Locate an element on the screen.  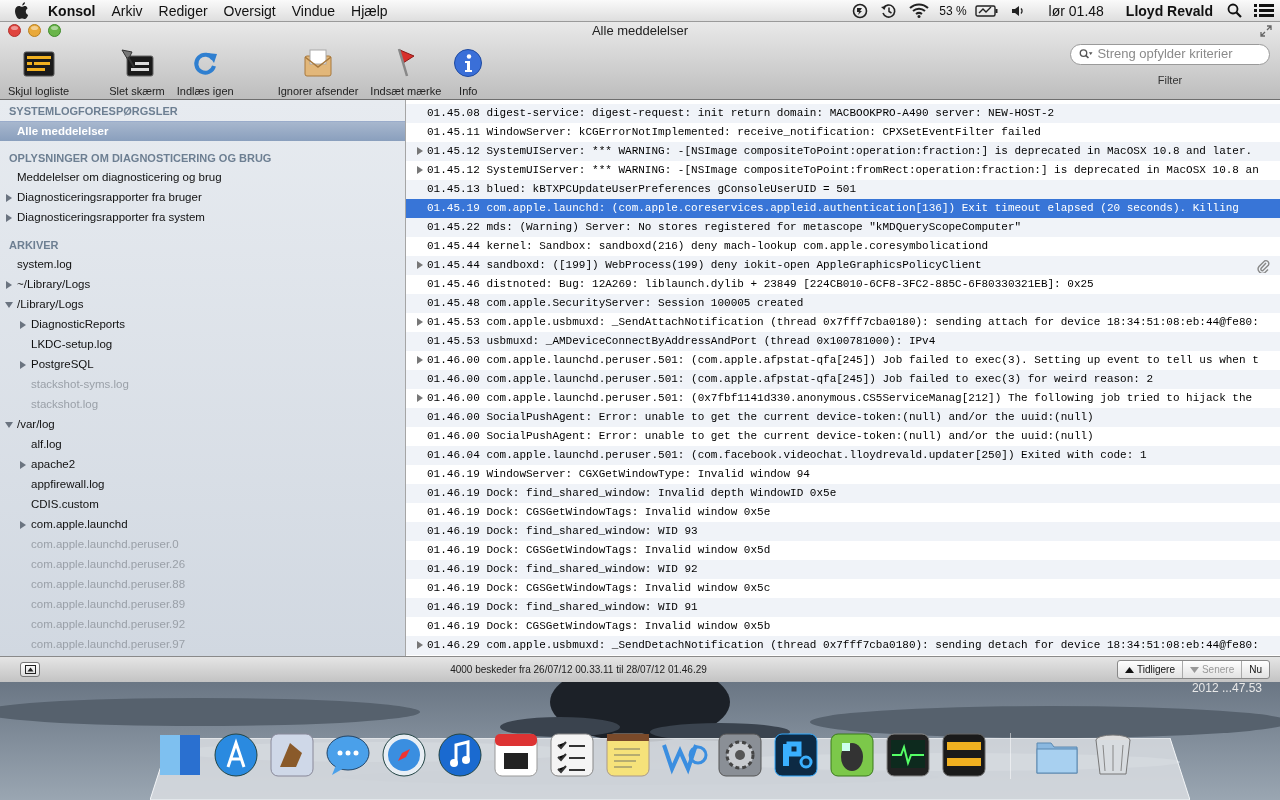
log-entry: 01.46.19 Dock: find_shared_window: WID 92 is located at coordinates (843, 569).